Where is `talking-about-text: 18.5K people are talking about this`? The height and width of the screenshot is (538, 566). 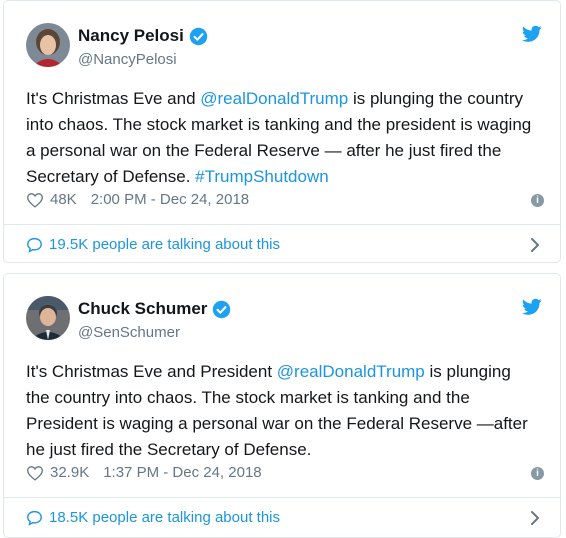
talking-about-text: 18.5K people are talking about this is located at coordinates (164, 517).